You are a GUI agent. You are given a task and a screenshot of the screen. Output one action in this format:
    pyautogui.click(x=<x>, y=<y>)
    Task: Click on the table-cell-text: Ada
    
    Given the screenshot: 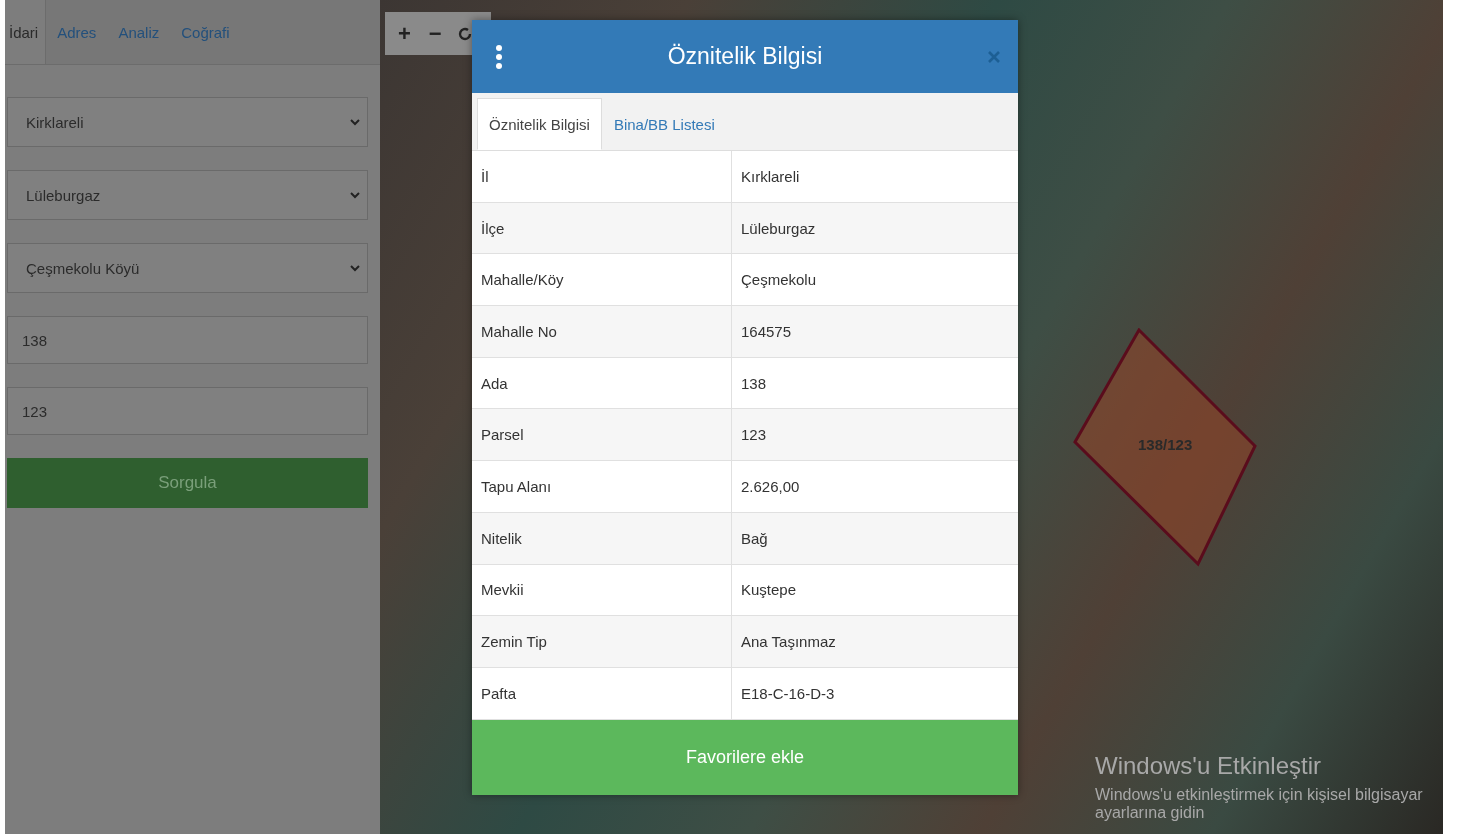 What is the action you would take?
    pyautogui.click(x=494, y=383)
    